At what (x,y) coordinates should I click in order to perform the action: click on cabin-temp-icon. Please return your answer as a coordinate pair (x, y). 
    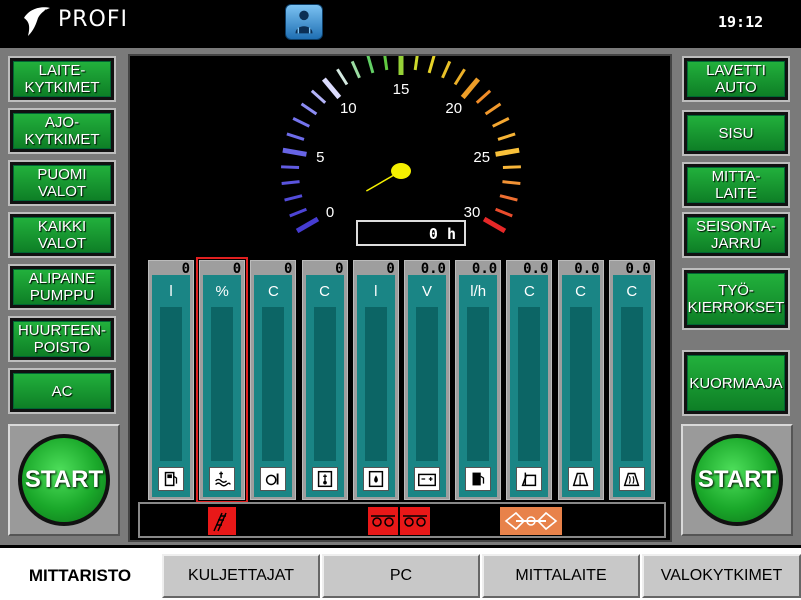
    Looking at the image, I should click on (529, 479).